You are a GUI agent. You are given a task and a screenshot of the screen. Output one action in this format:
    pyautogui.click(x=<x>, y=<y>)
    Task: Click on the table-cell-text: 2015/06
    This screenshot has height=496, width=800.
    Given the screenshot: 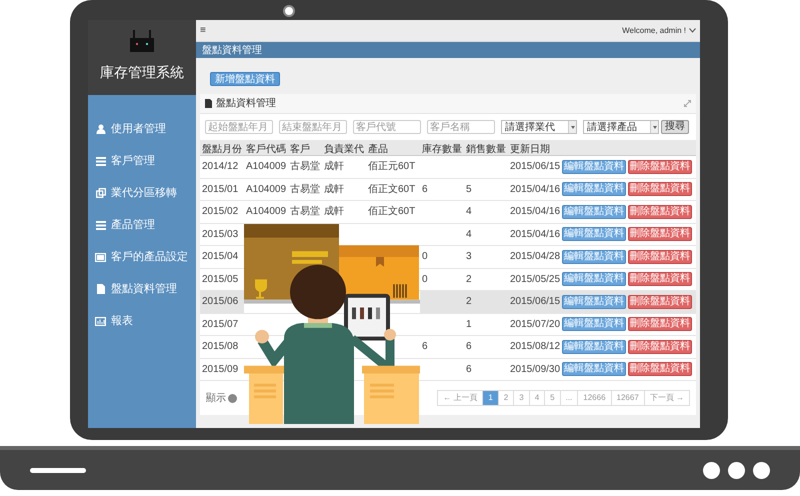 What is the action you would take?
    pyautogui.click(x=220, y=302)
    